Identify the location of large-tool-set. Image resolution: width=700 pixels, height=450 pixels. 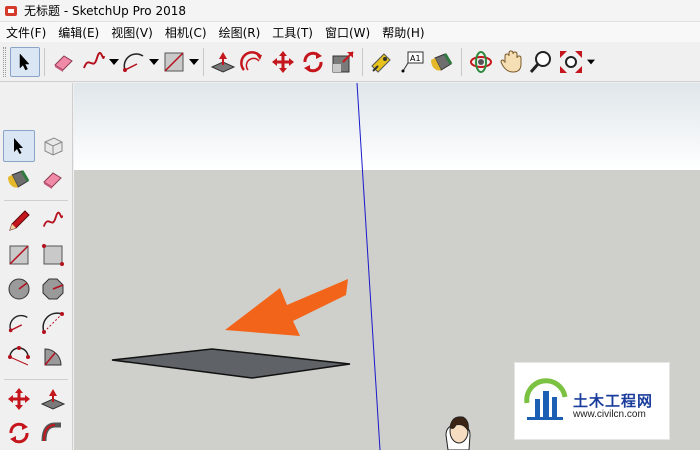
(36, 266).